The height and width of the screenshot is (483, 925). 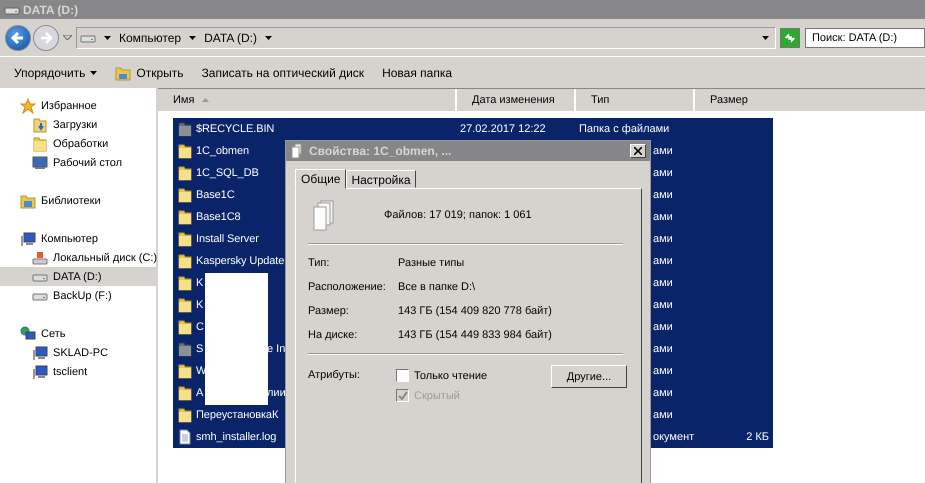 I want to click on size-cell: 2 КБ, so click(x=757, y=437).